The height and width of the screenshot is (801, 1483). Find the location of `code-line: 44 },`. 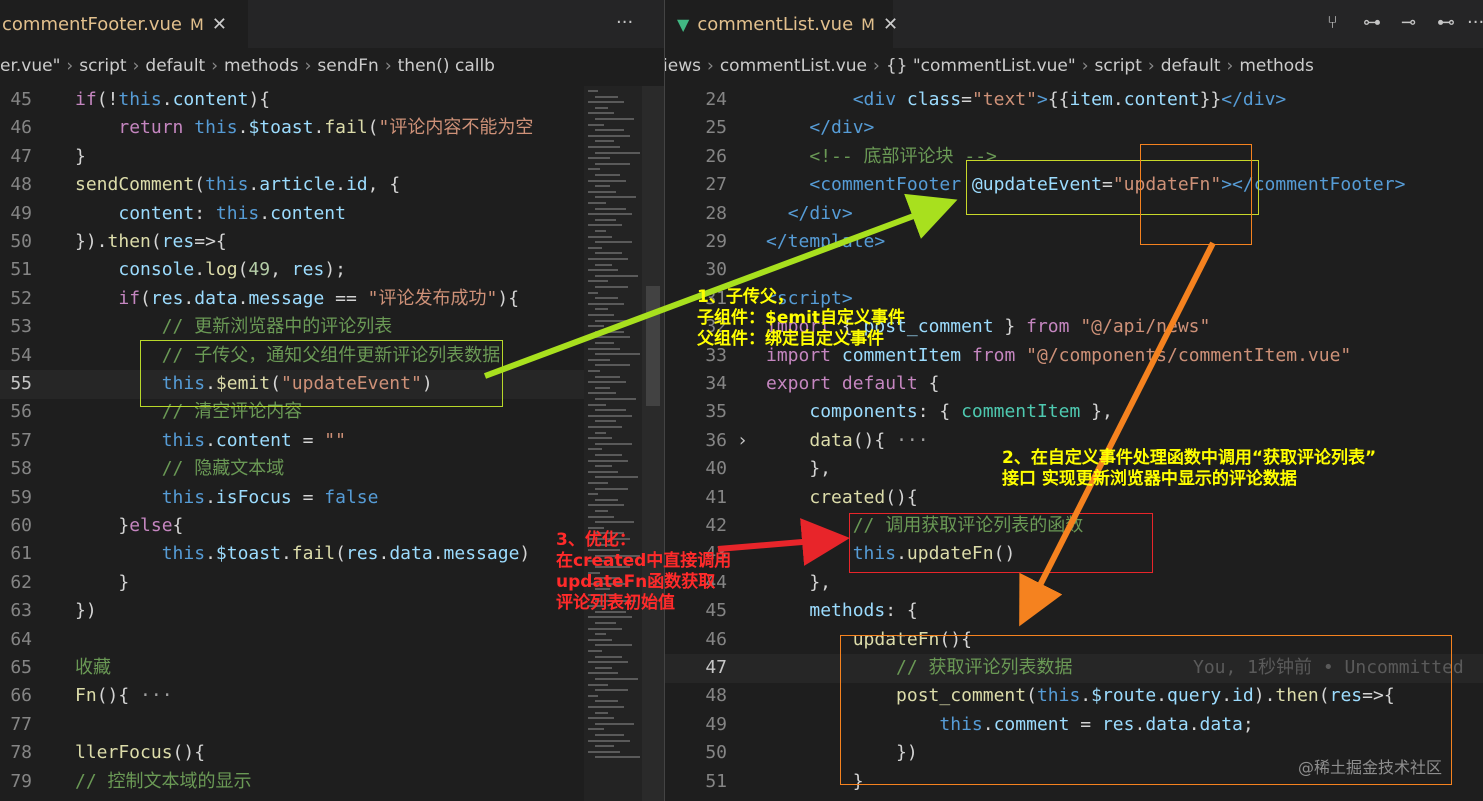

code-line: 44 }, is located at coordinates (1074, 583).